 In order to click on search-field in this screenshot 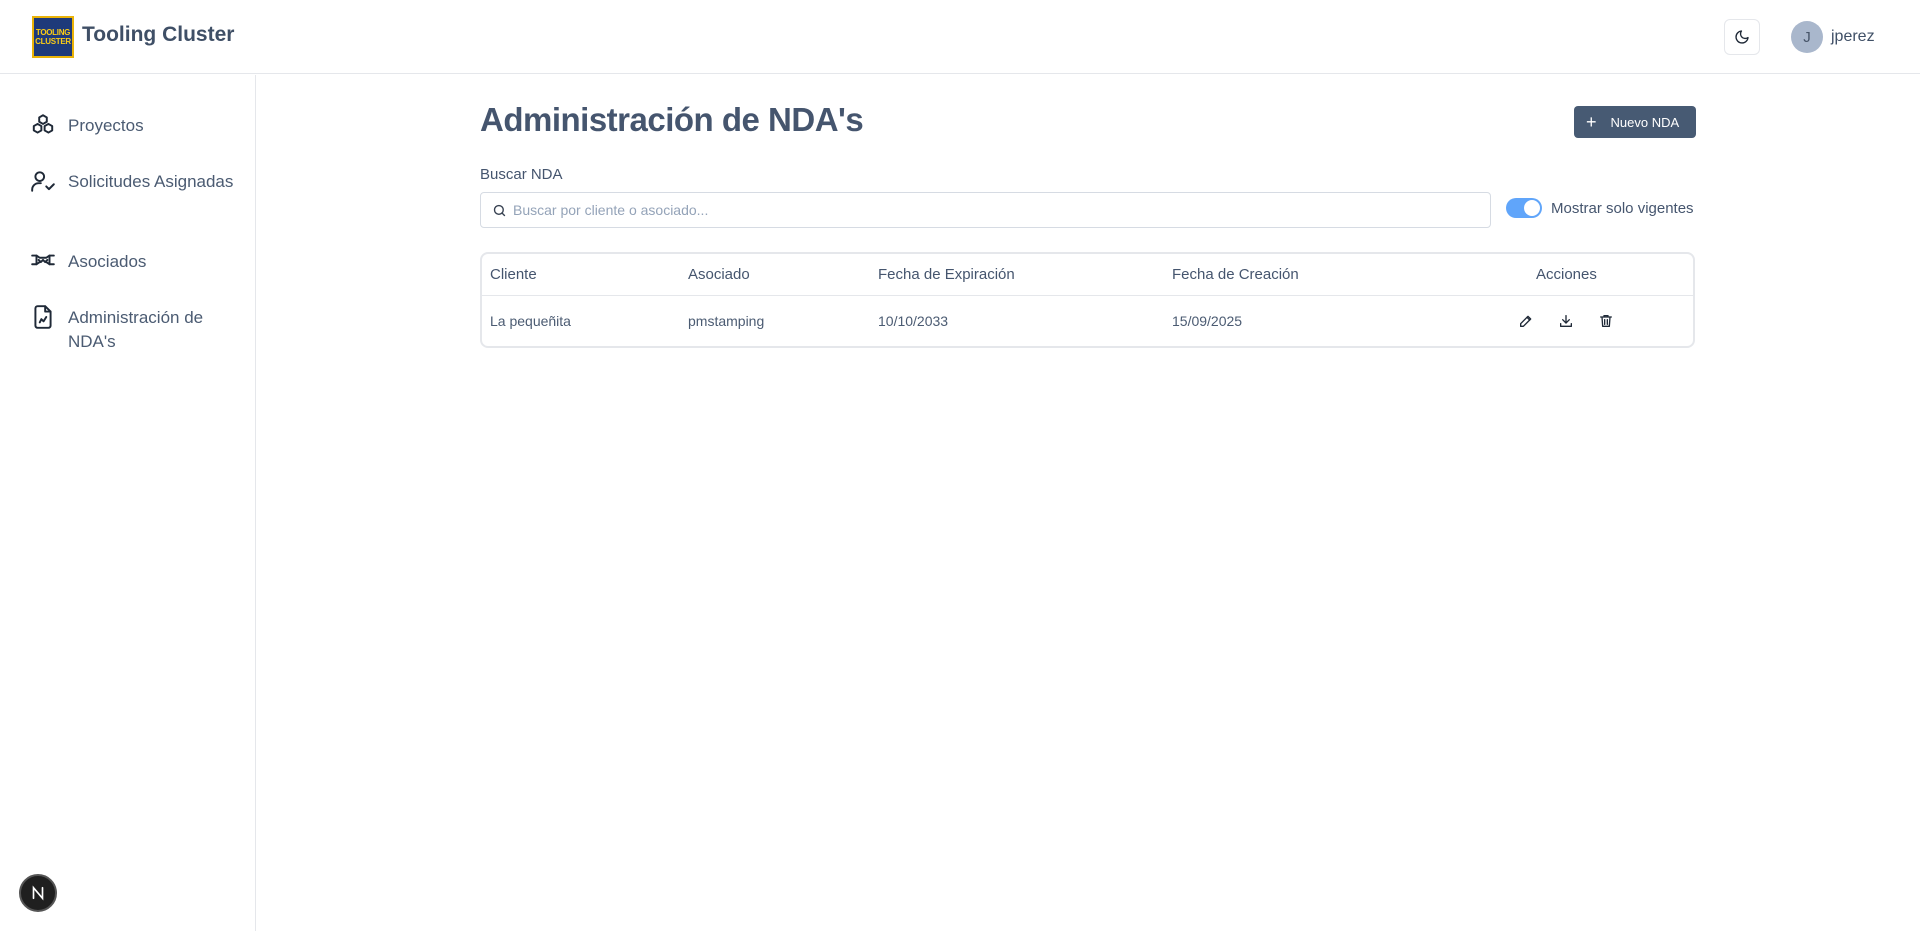, I will do `click(985, 210)`.